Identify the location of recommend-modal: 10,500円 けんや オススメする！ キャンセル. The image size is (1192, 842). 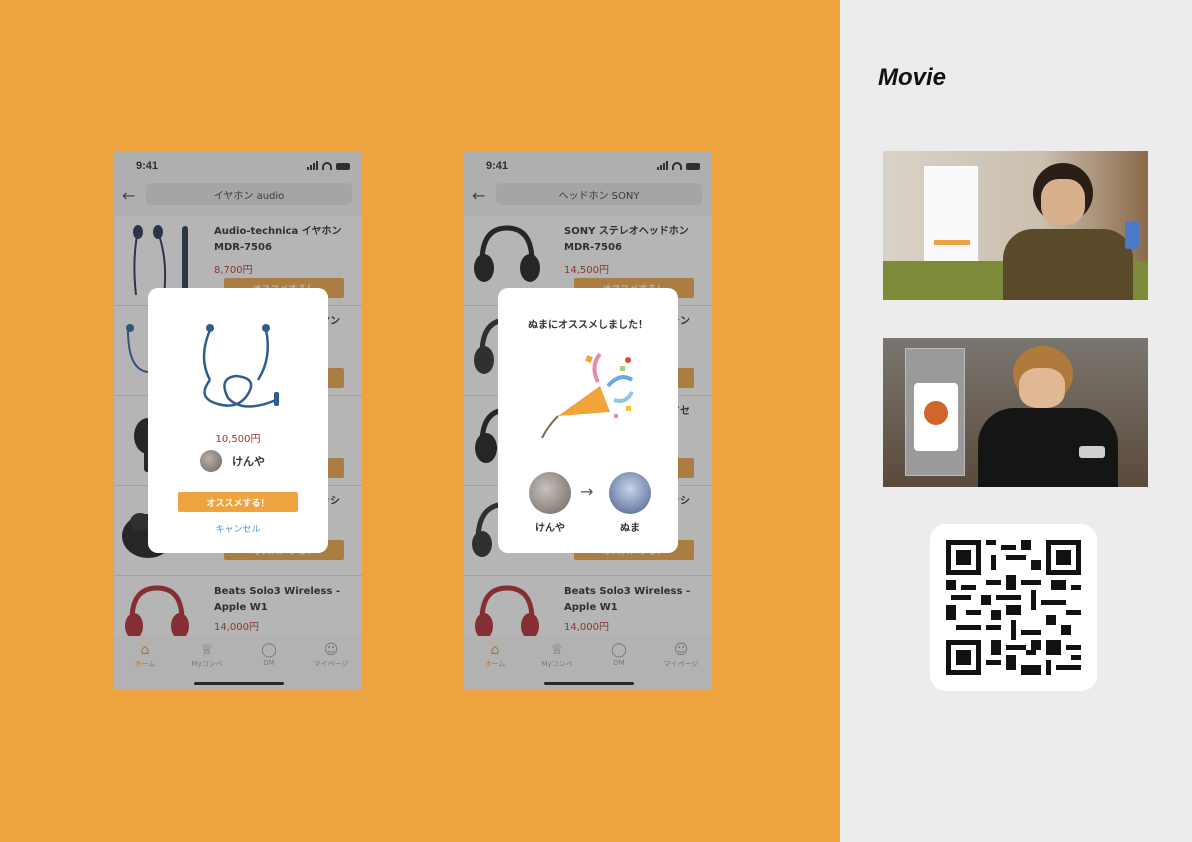
(238, 420).